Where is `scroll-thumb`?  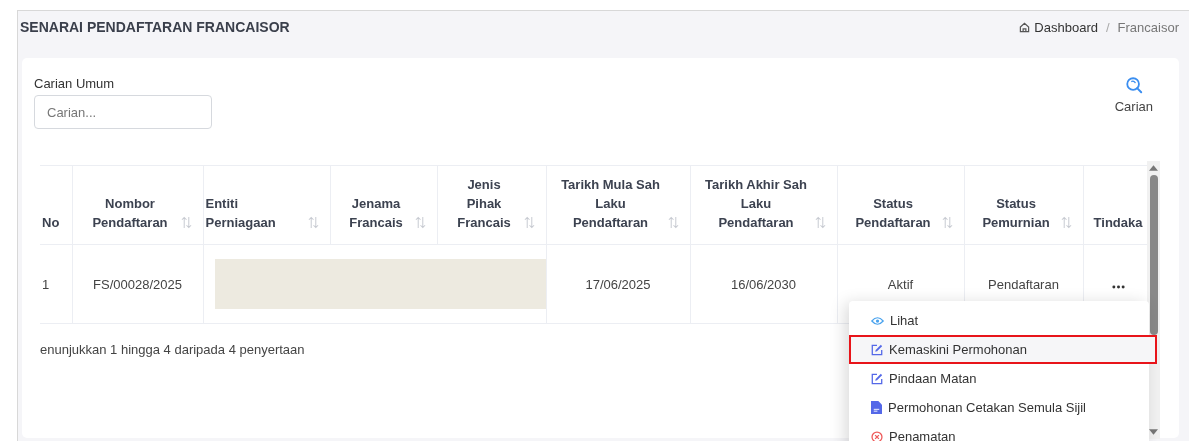 scroll-thumb is located at coordinates (1153, 255).